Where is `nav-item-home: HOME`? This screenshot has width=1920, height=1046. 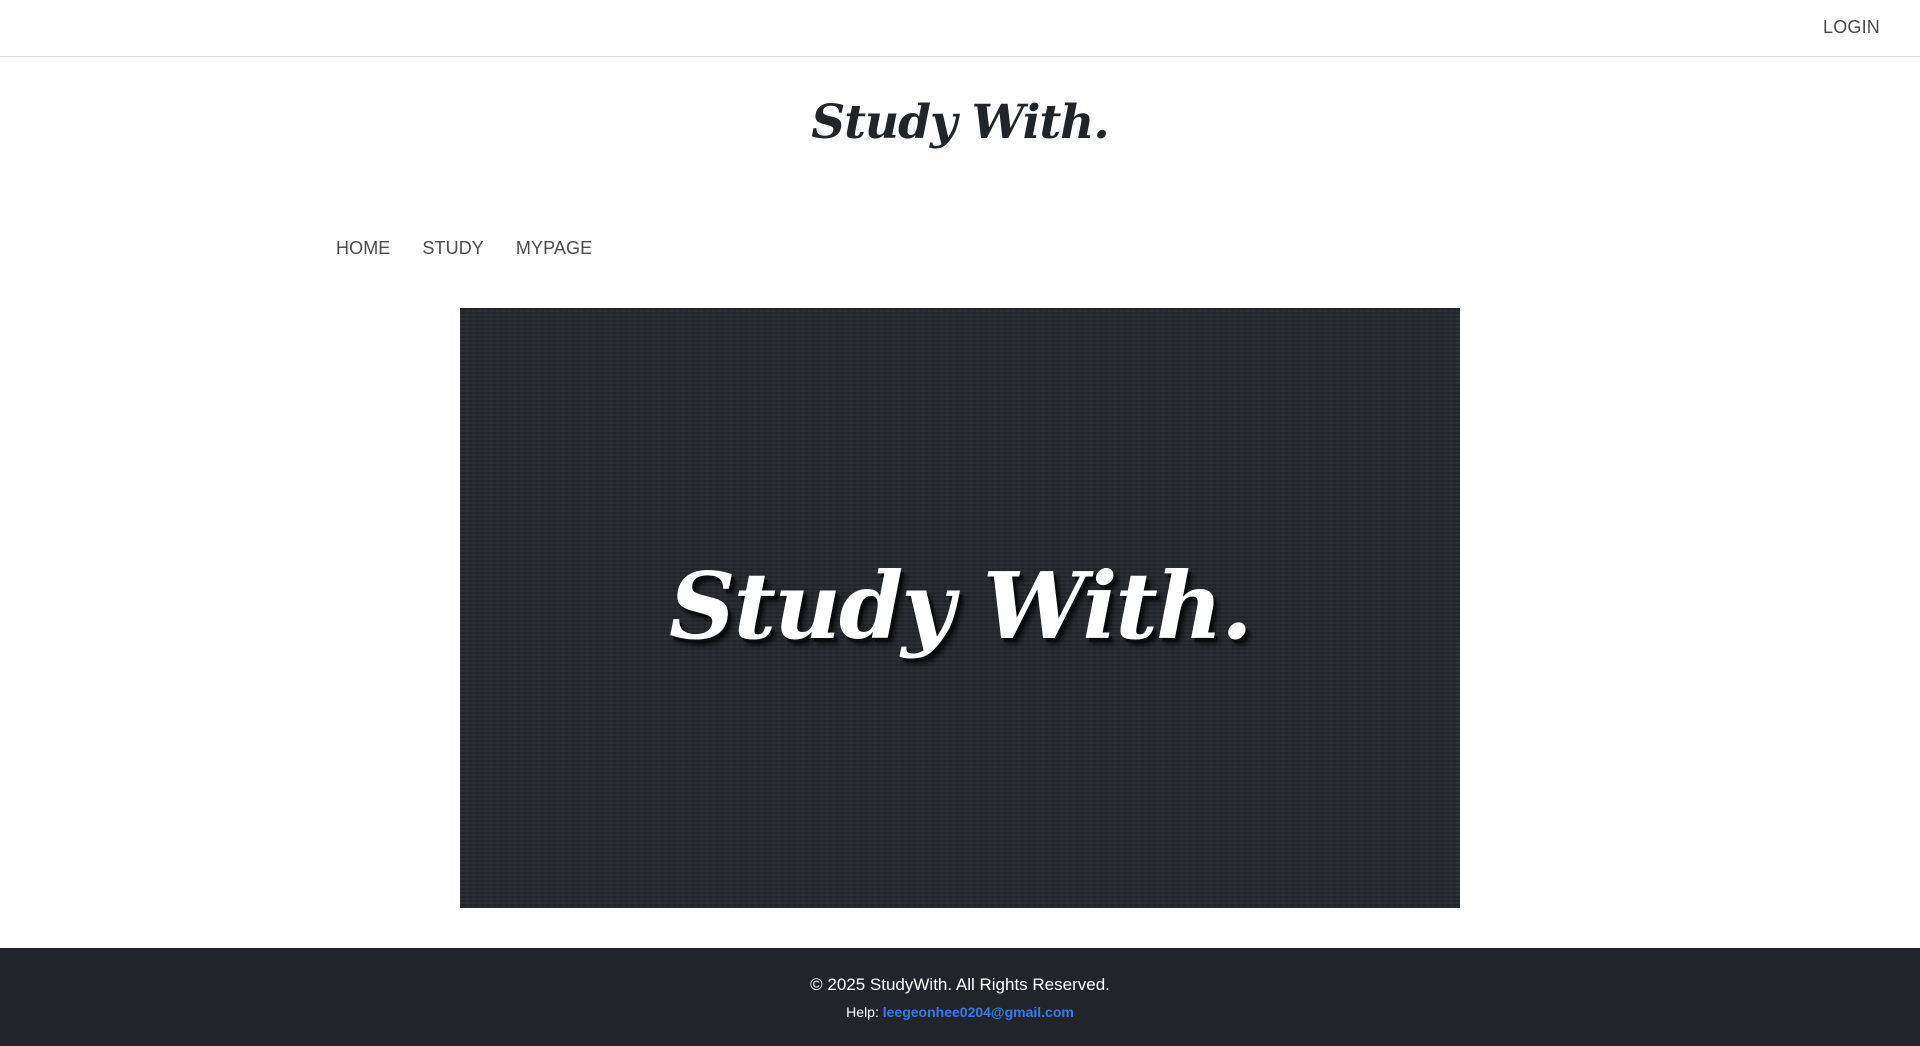 nav-item-home: HOME is located at coordinates (363, 248).